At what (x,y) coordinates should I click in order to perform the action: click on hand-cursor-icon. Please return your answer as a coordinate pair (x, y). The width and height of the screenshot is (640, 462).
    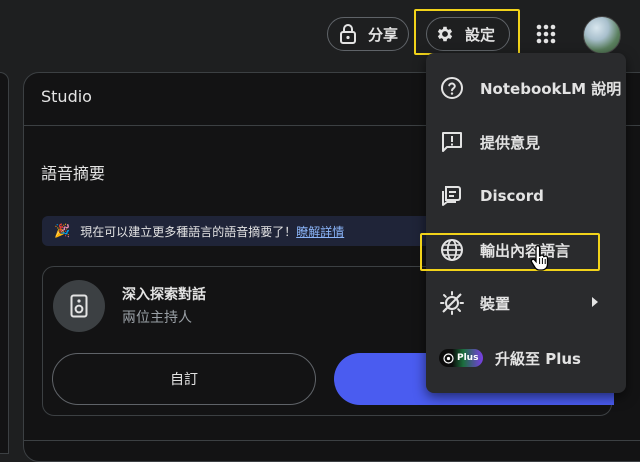
    Looking at the image, I should click on (540, 258).